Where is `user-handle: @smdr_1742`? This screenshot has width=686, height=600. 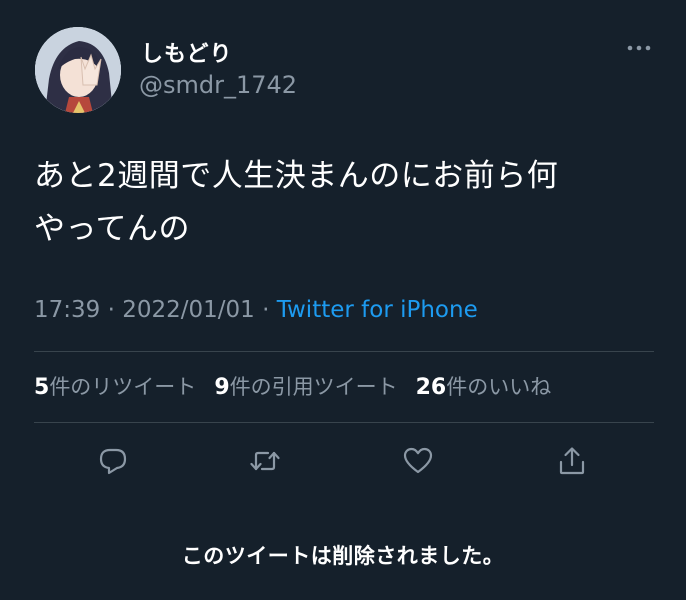 user-handle: @smdr_1742 is located at coordinates (218, 85).